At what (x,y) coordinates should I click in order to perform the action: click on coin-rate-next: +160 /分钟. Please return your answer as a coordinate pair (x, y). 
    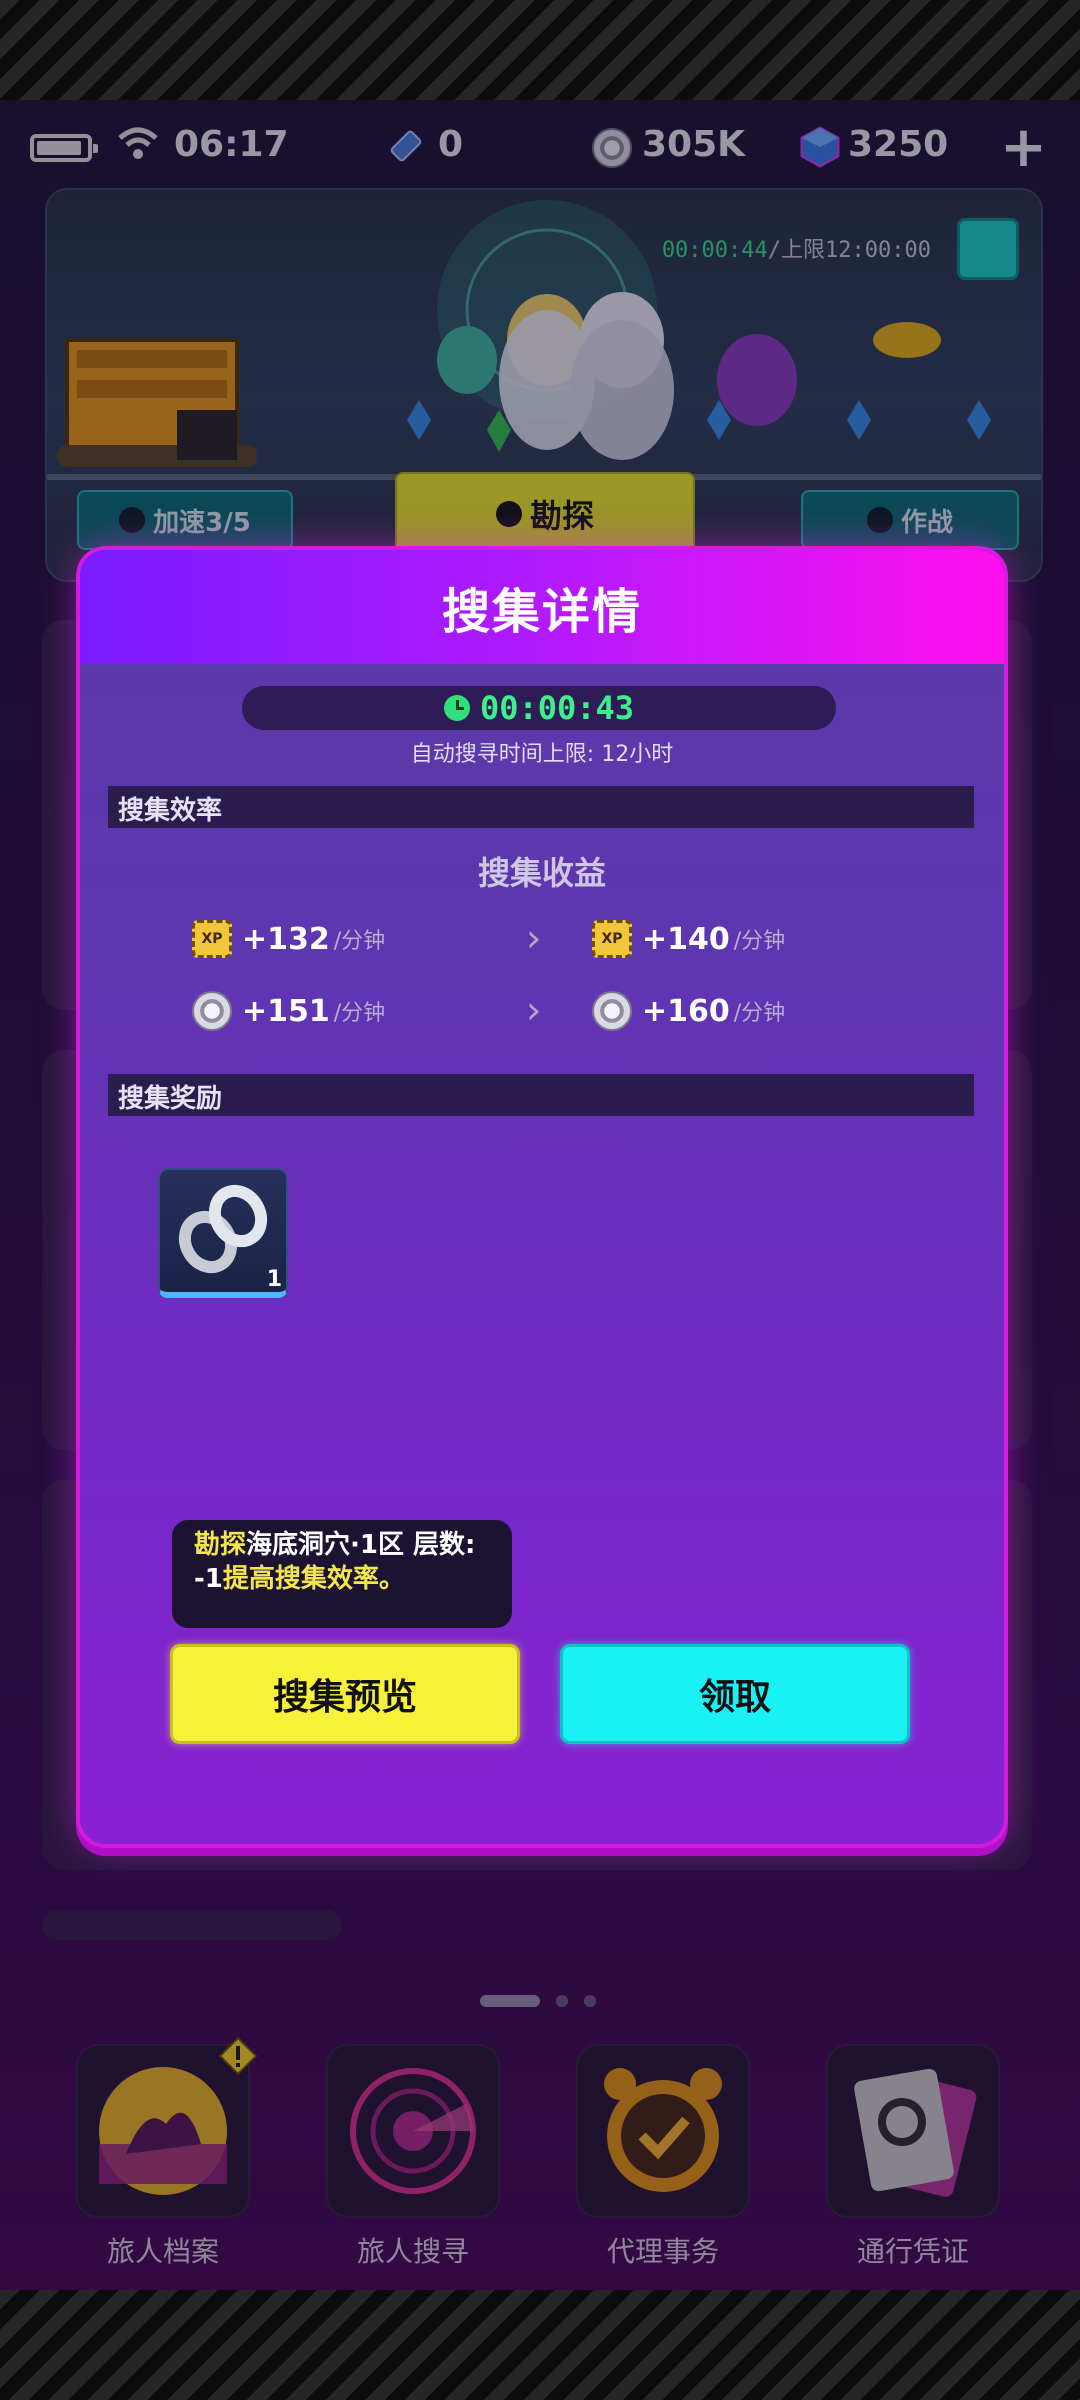
    Looking at the image, I should click on (688, 1011).